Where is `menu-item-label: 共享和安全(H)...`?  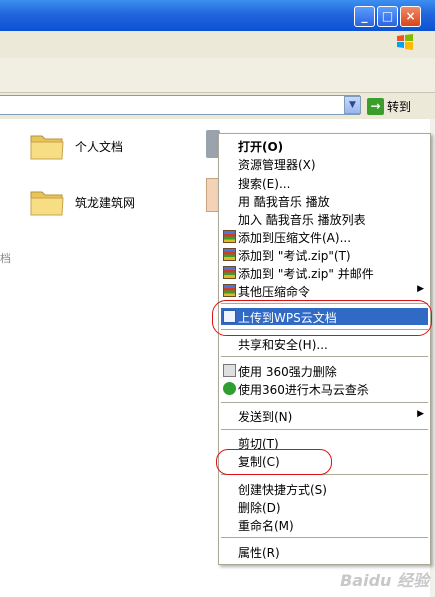
menu-item-label: 共享和安全(H)... is located at coordinates (283, 345).